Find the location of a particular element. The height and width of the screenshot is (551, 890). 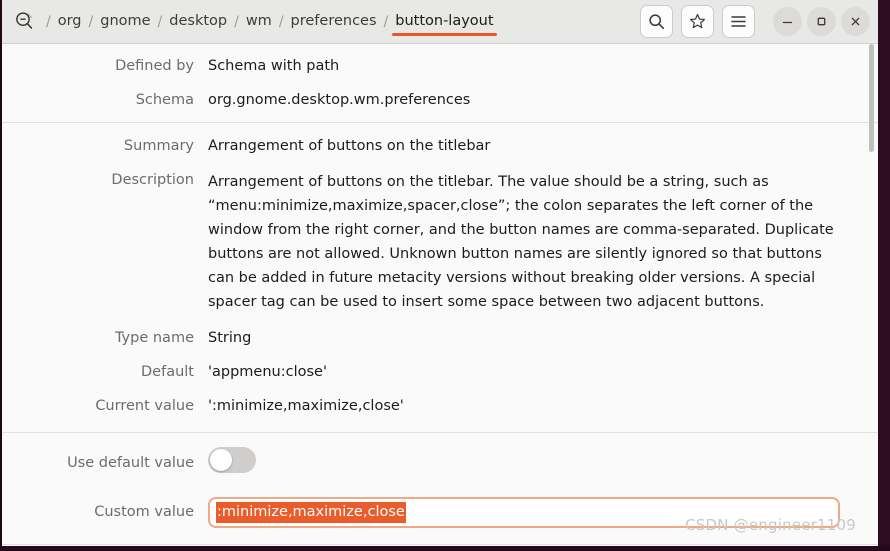

maximize-button is located at coordinates (821, 21).